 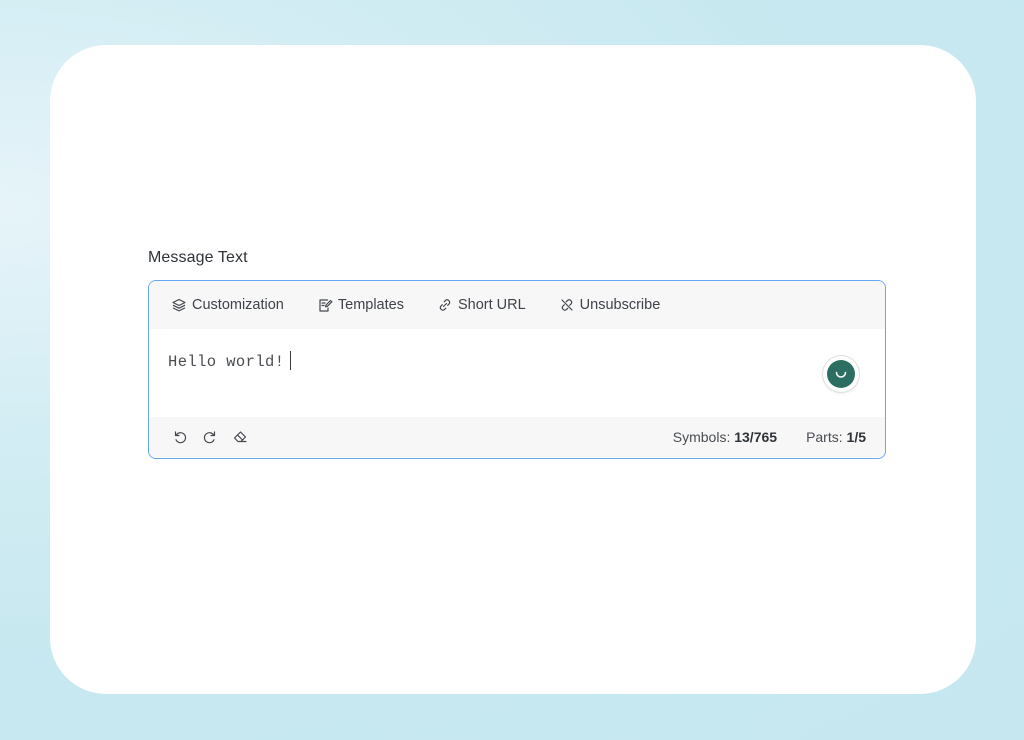 I want to click on template-icon, so click(x=325, y=305).